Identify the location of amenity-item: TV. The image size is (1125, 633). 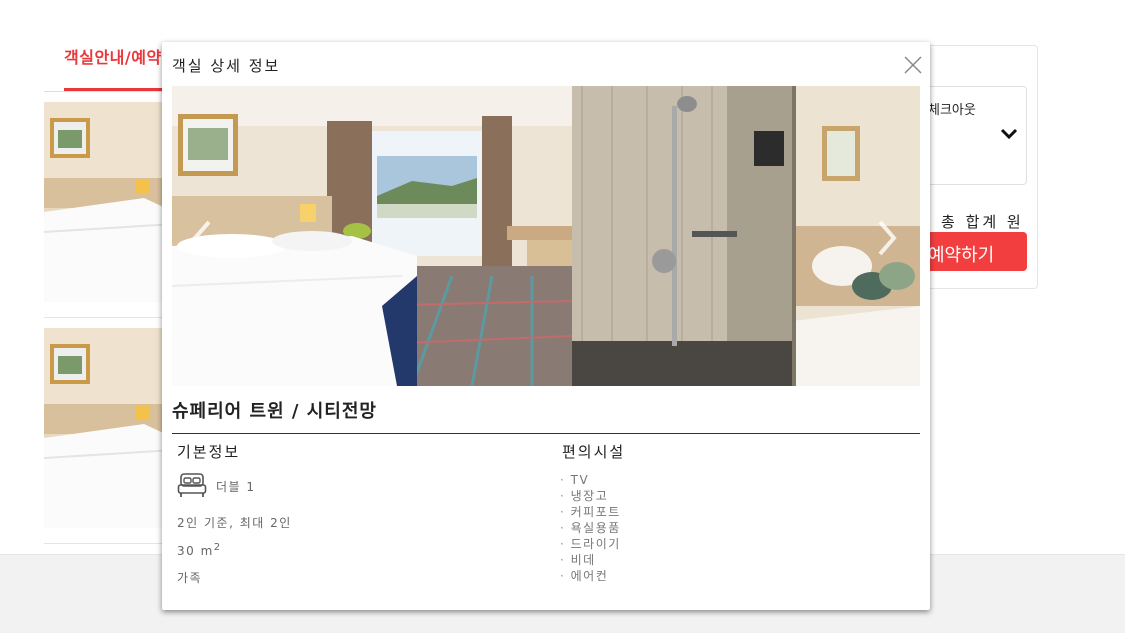
(590, 480).